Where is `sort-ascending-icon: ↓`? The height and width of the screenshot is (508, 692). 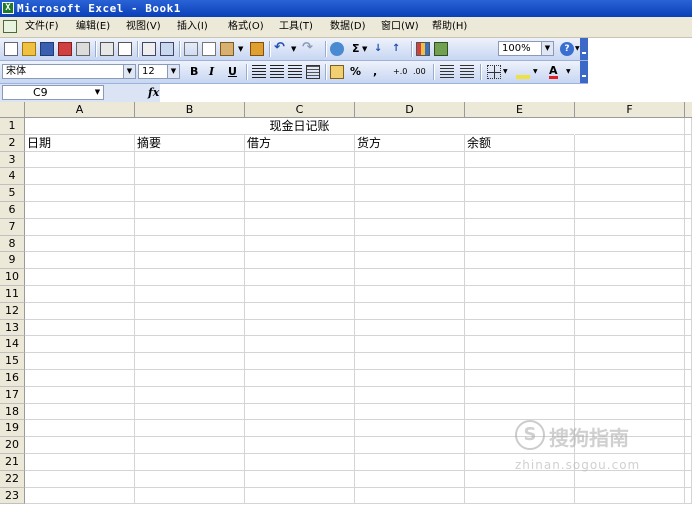
sort-ascending-icon: ↓ is located at coordinates (381, 49).